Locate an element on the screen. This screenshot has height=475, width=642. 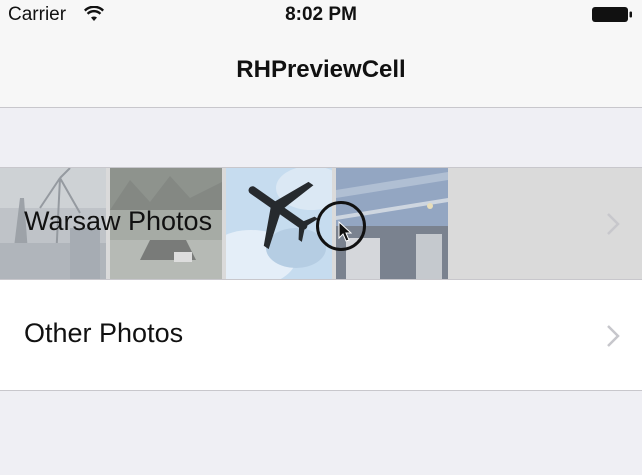
battery-full-icon is located at coordinates (612, 14).